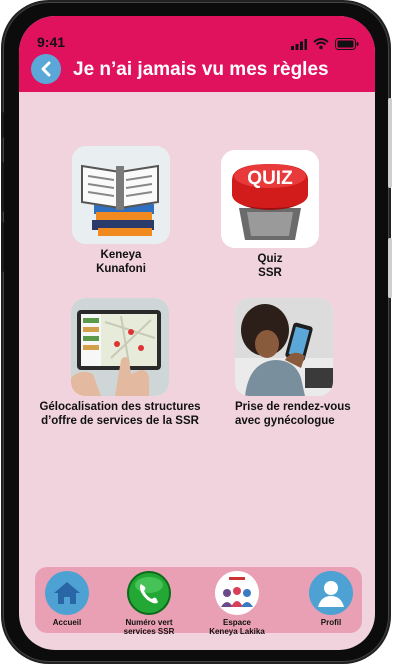 The image size is (403, 667). I want to click on map-tablet-icon, so click(120, 347).